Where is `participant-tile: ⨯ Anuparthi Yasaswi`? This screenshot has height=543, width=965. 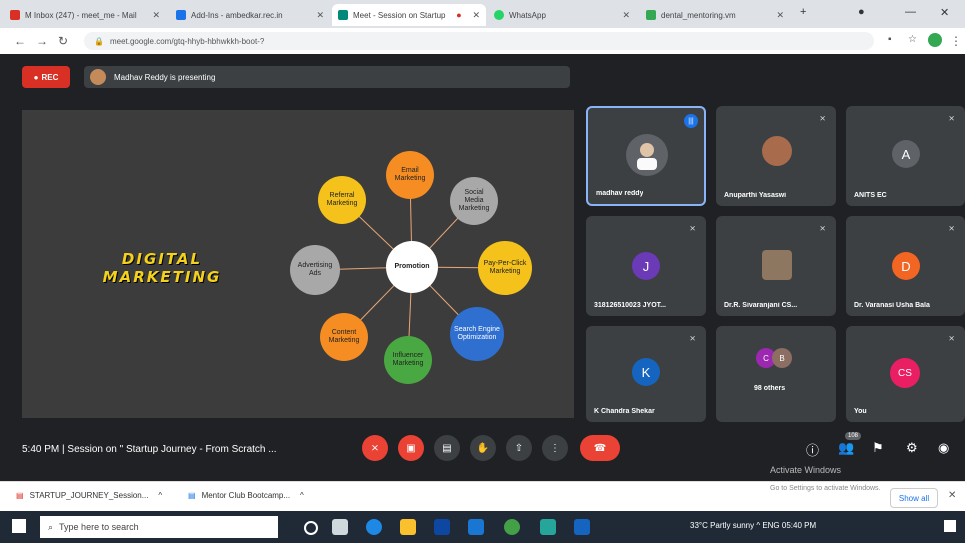
participant-tile: ⨯ Anuparthi Yasaswi is located at coordinates (776, 156).